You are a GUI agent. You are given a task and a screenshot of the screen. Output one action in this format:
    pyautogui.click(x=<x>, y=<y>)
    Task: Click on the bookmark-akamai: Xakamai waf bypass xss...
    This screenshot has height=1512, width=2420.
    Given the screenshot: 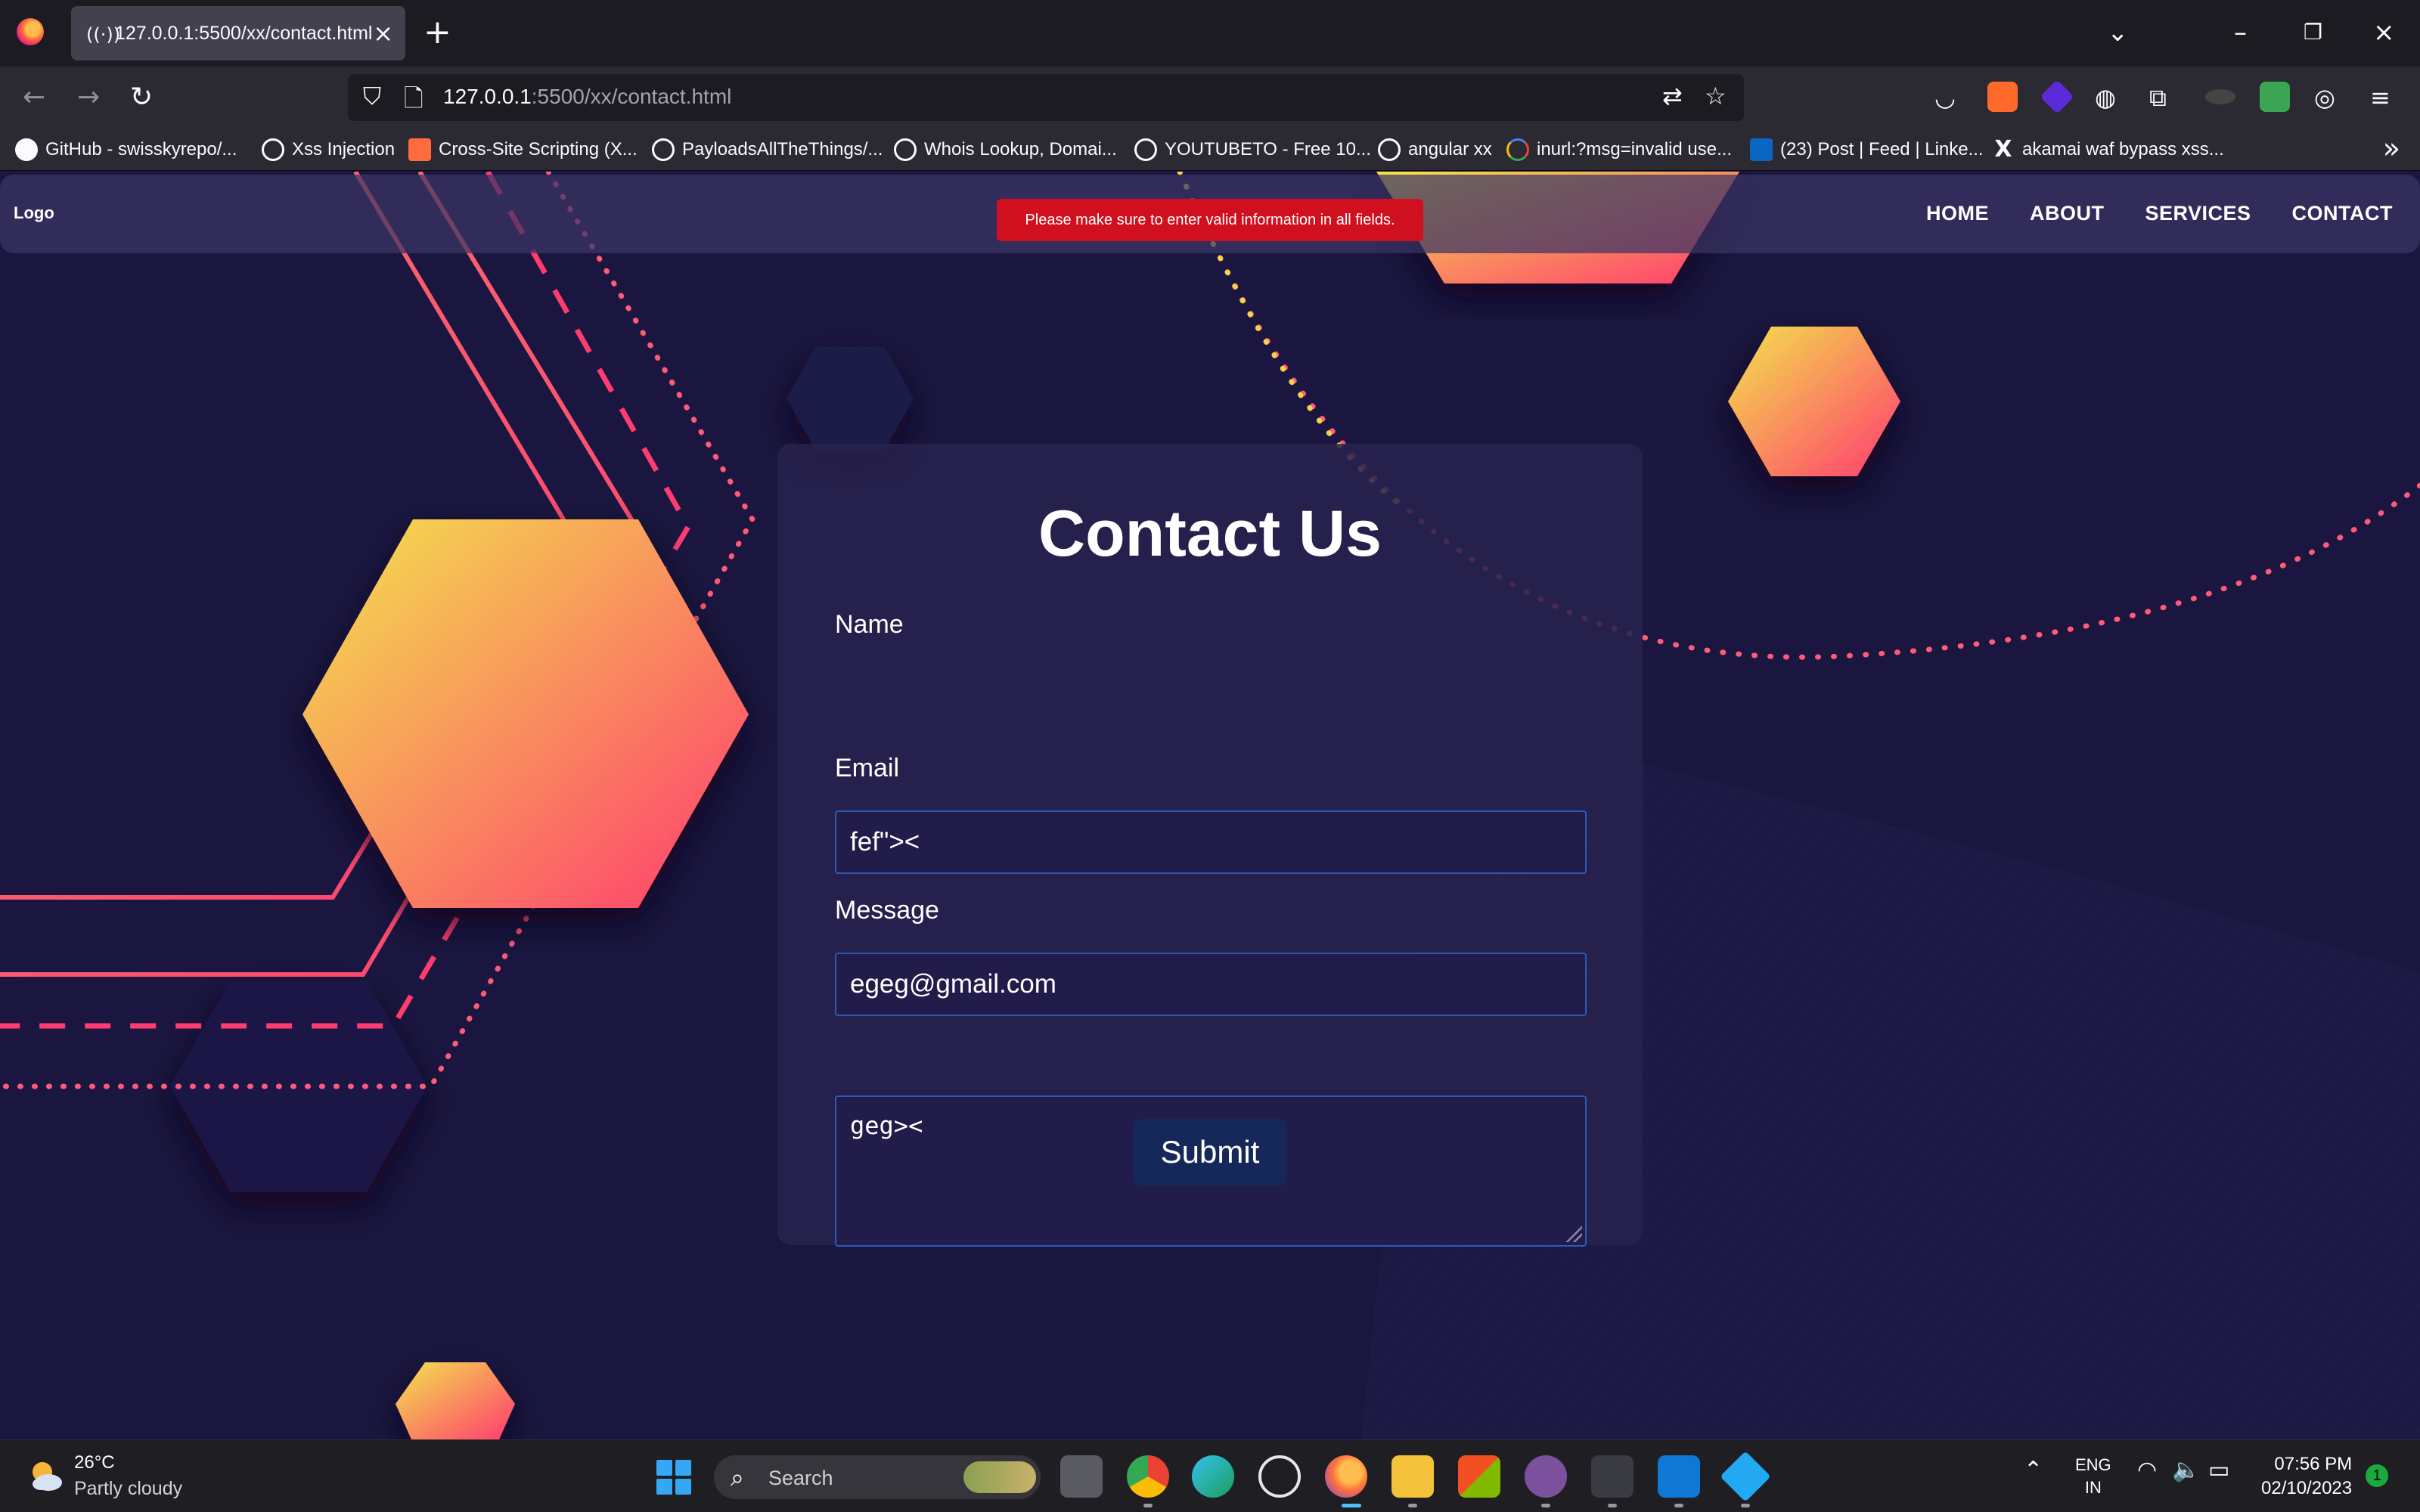 What is the action you would take?
    pyautogui.click(x=2107, y=150)
    